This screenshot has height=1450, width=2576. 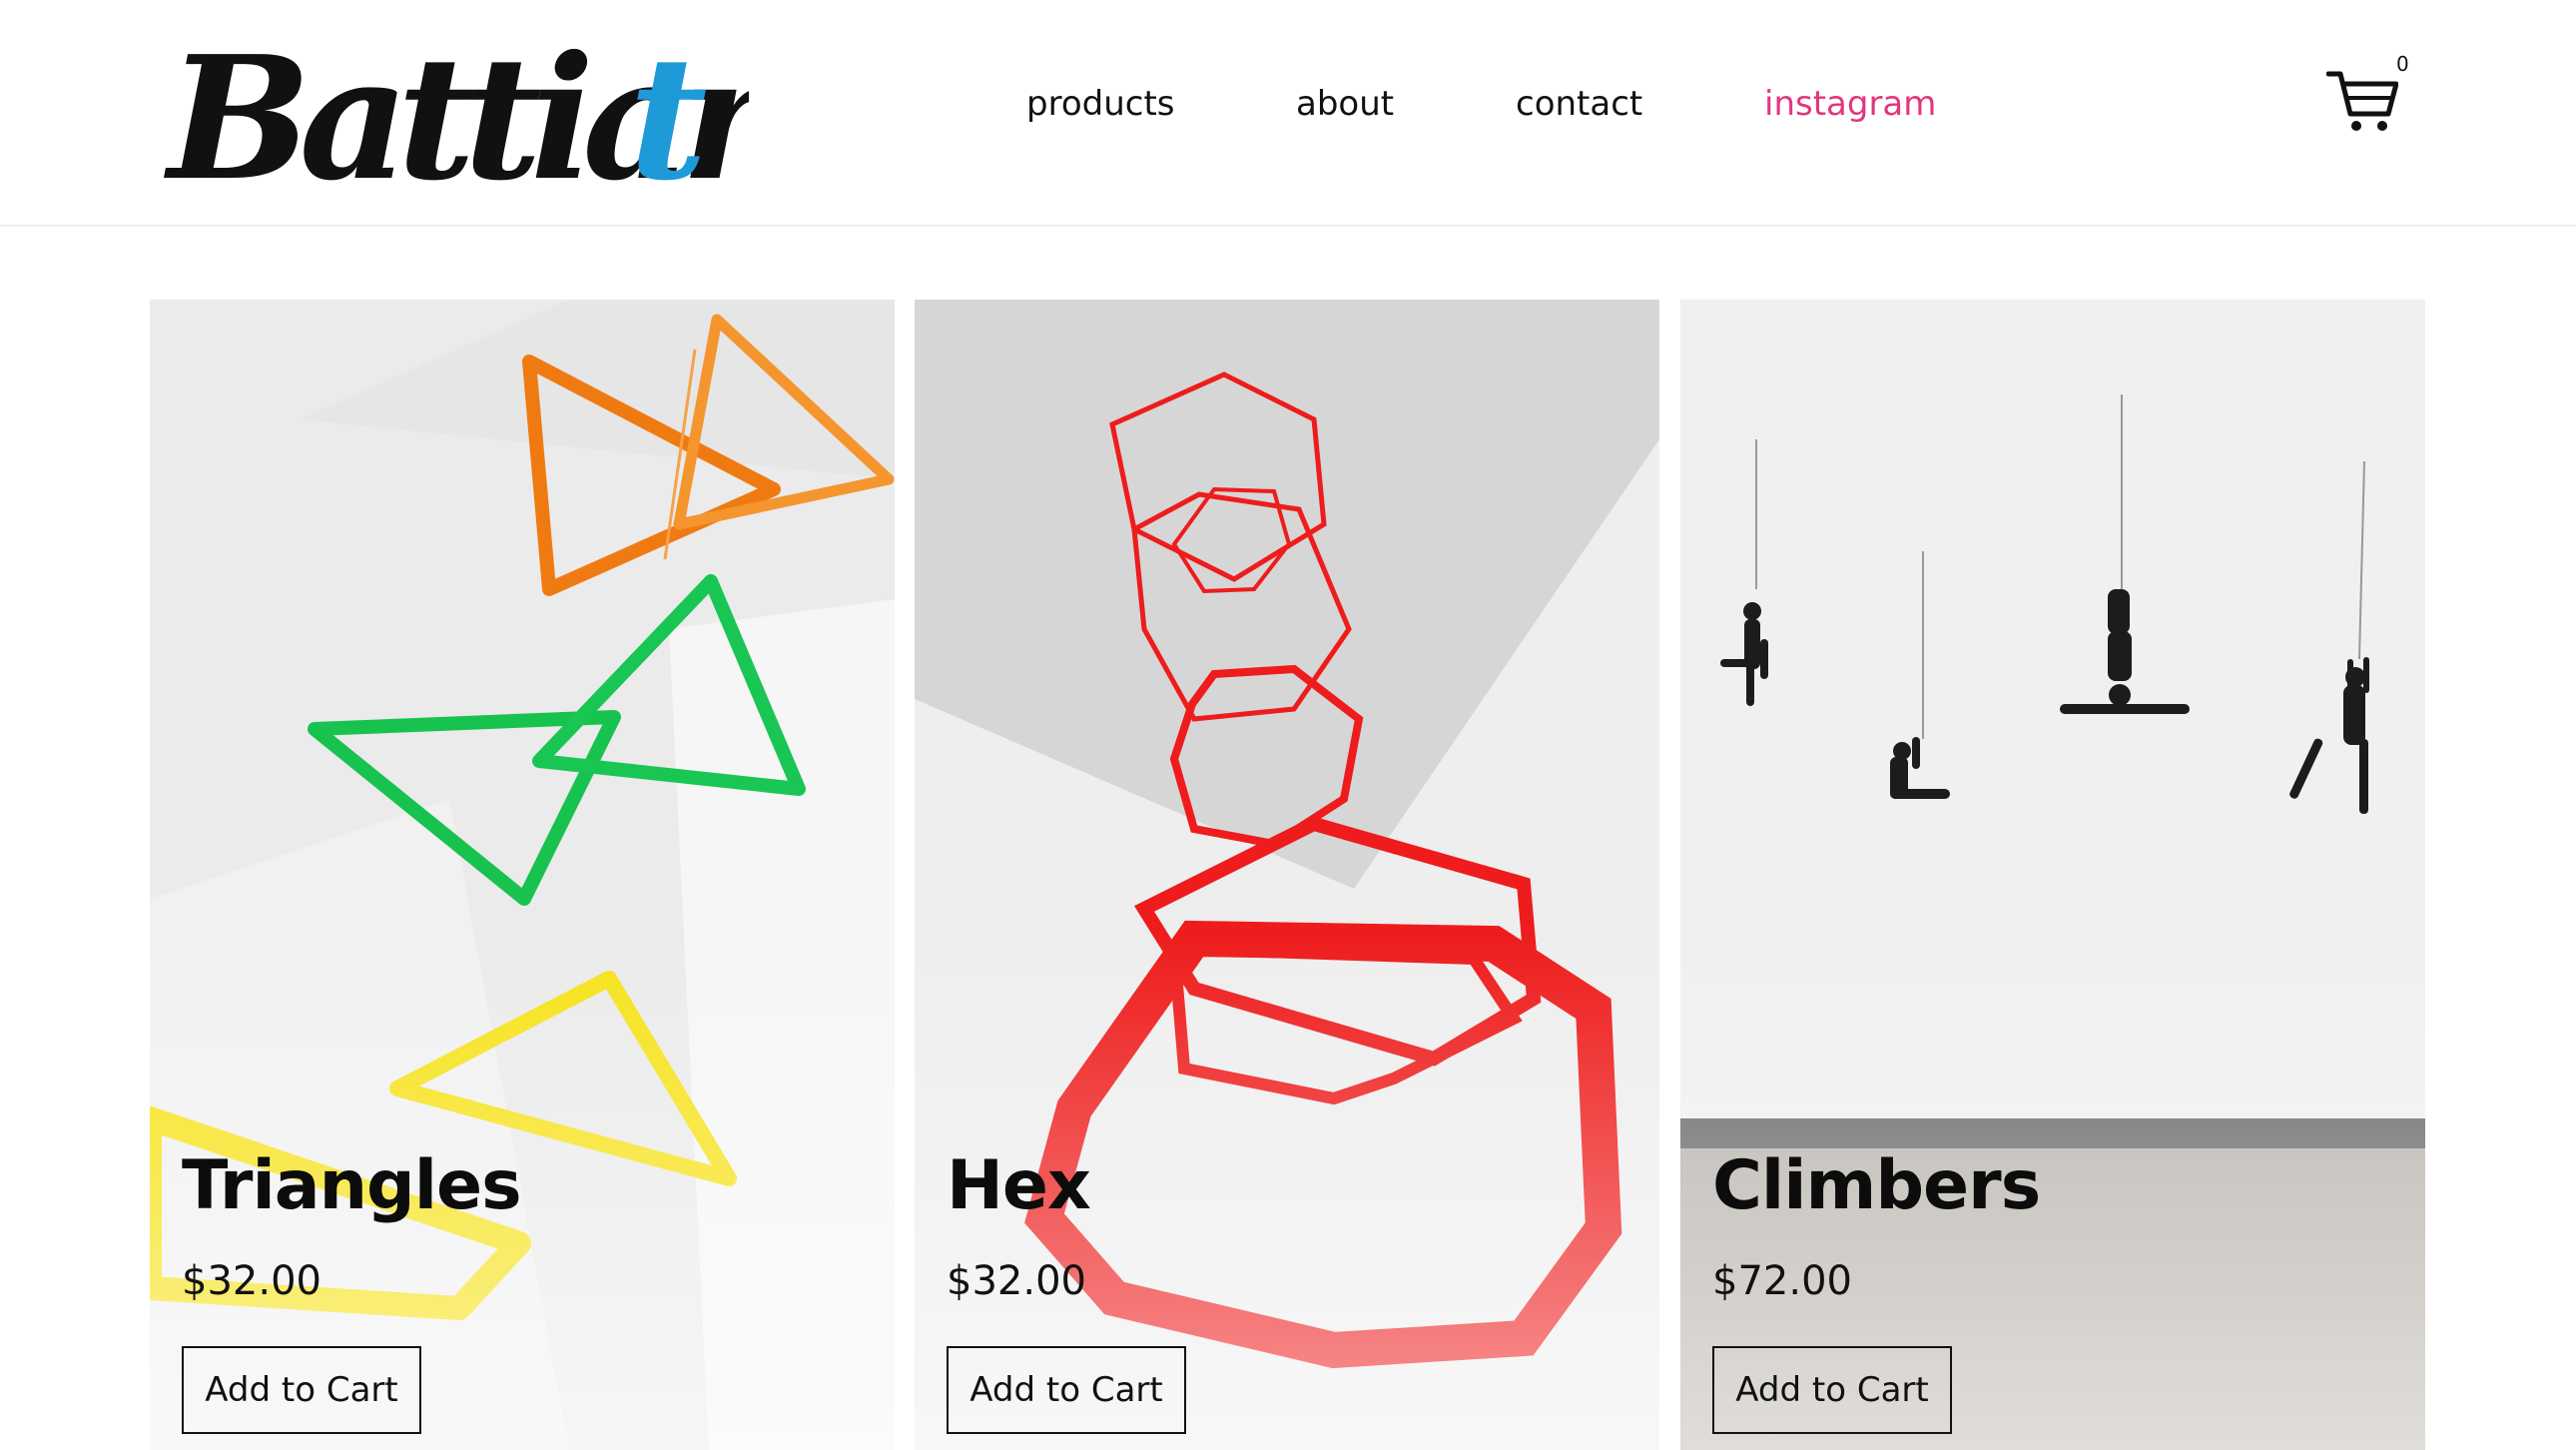 I want to click on product-title: Hex, so click(x=1019, y=1186).